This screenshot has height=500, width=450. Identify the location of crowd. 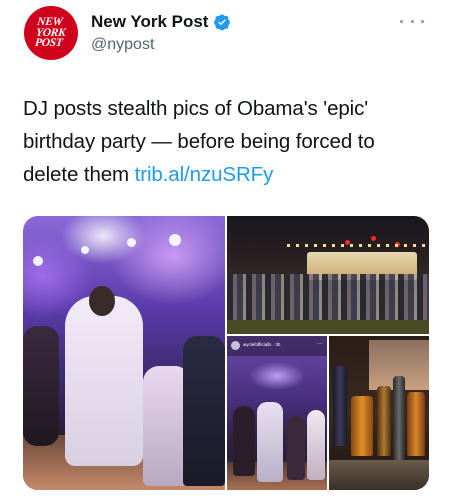
(328, 298).